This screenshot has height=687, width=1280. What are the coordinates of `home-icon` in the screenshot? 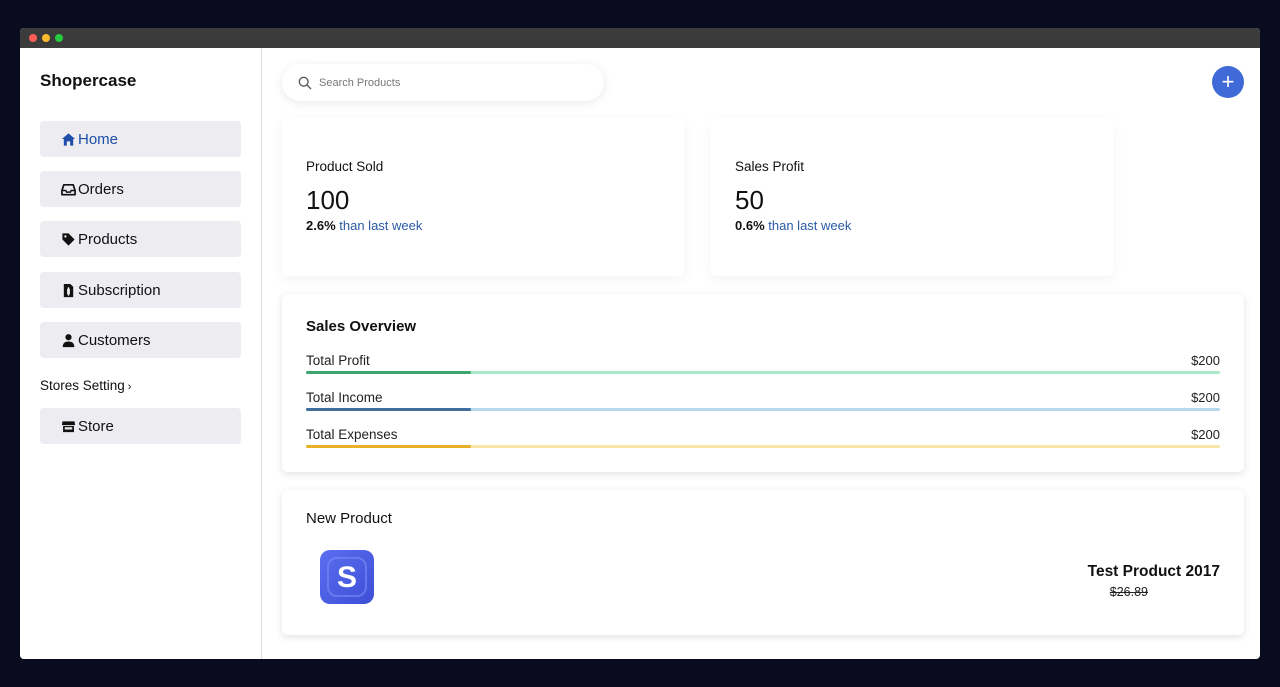 It's located at (68, 139).